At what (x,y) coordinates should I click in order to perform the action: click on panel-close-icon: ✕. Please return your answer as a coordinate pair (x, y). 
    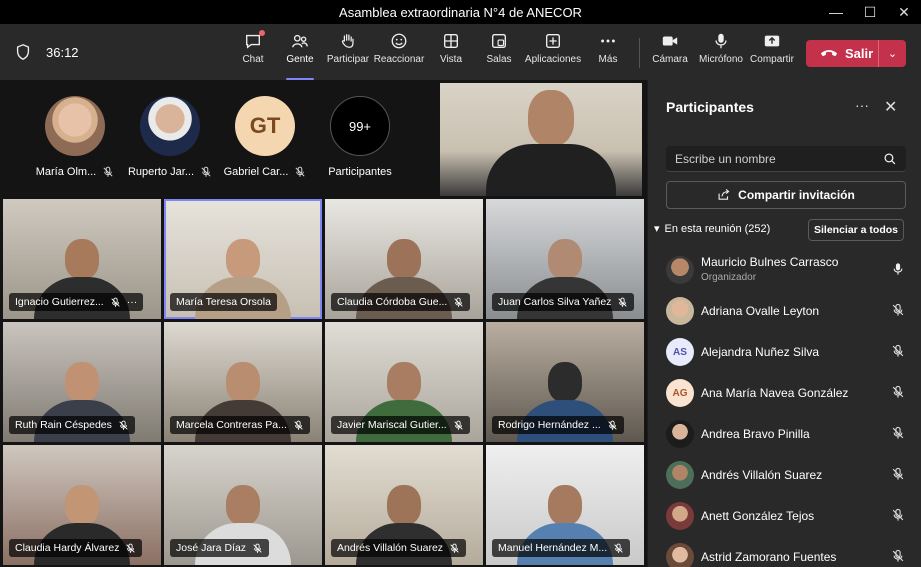
    Looking at the image, I should click on (890, 107).